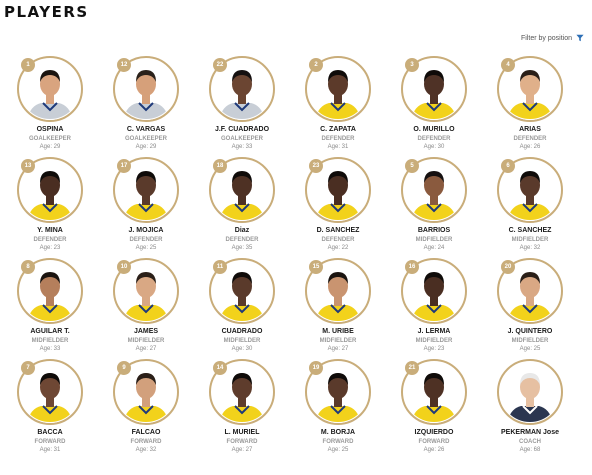  Describe the element at coordinates (508, 65) in the screenshot. I see `jersey-number-badge: 4` at that location.